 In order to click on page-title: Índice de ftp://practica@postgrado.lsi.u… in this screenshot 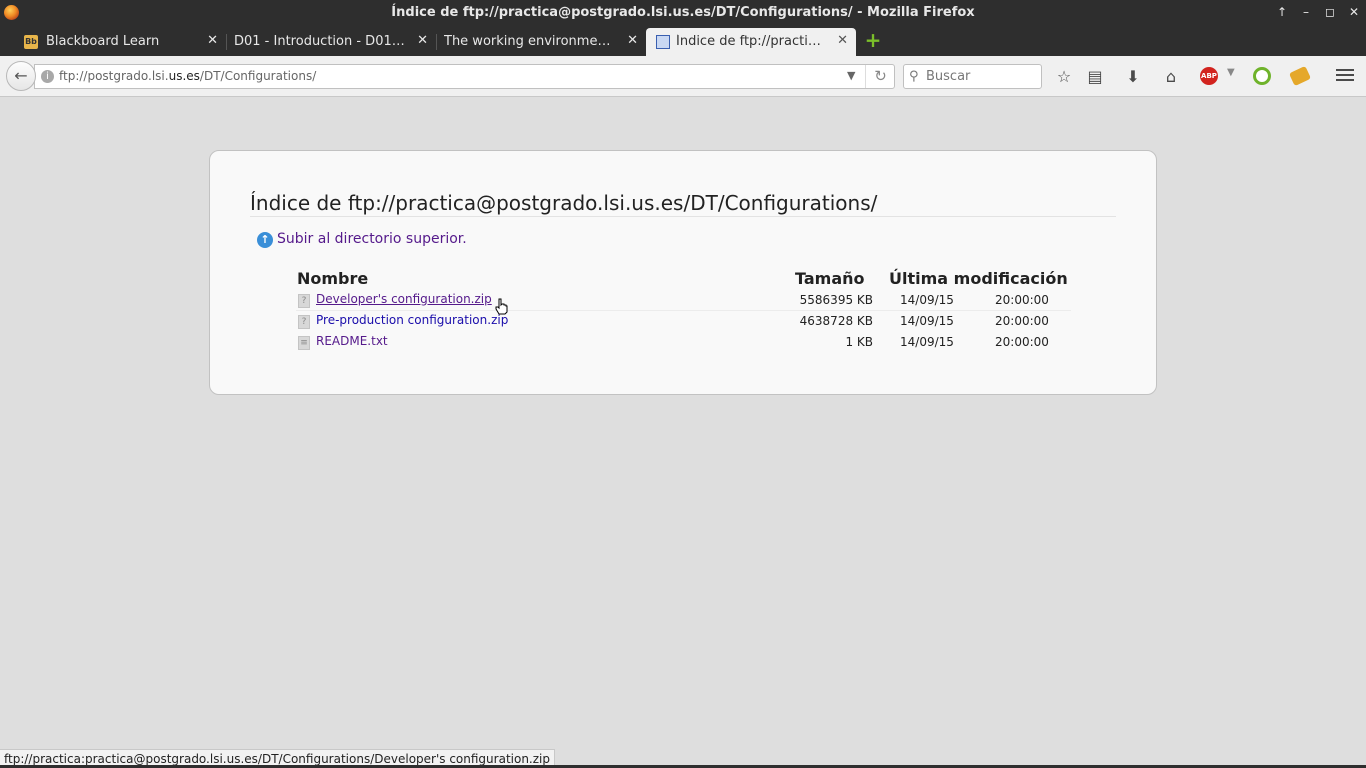, I will do `click(564, 203)`.